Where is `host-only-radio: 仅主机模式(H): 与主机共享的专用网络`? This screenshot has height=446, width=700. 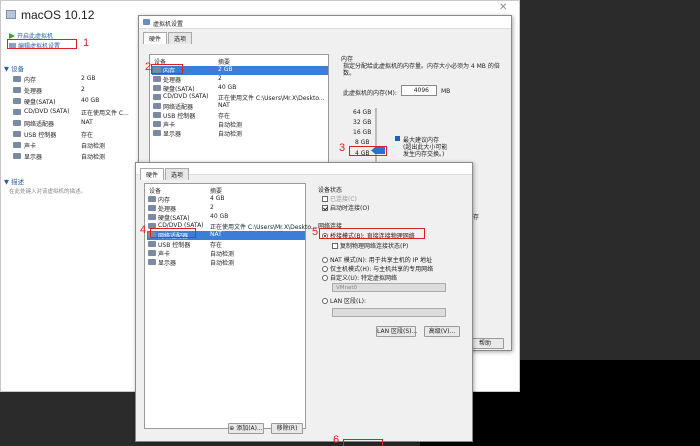 host-only-radio: 仅主机模式(H): 与主机共享的专用网络 is located at coordinates (377, 268).